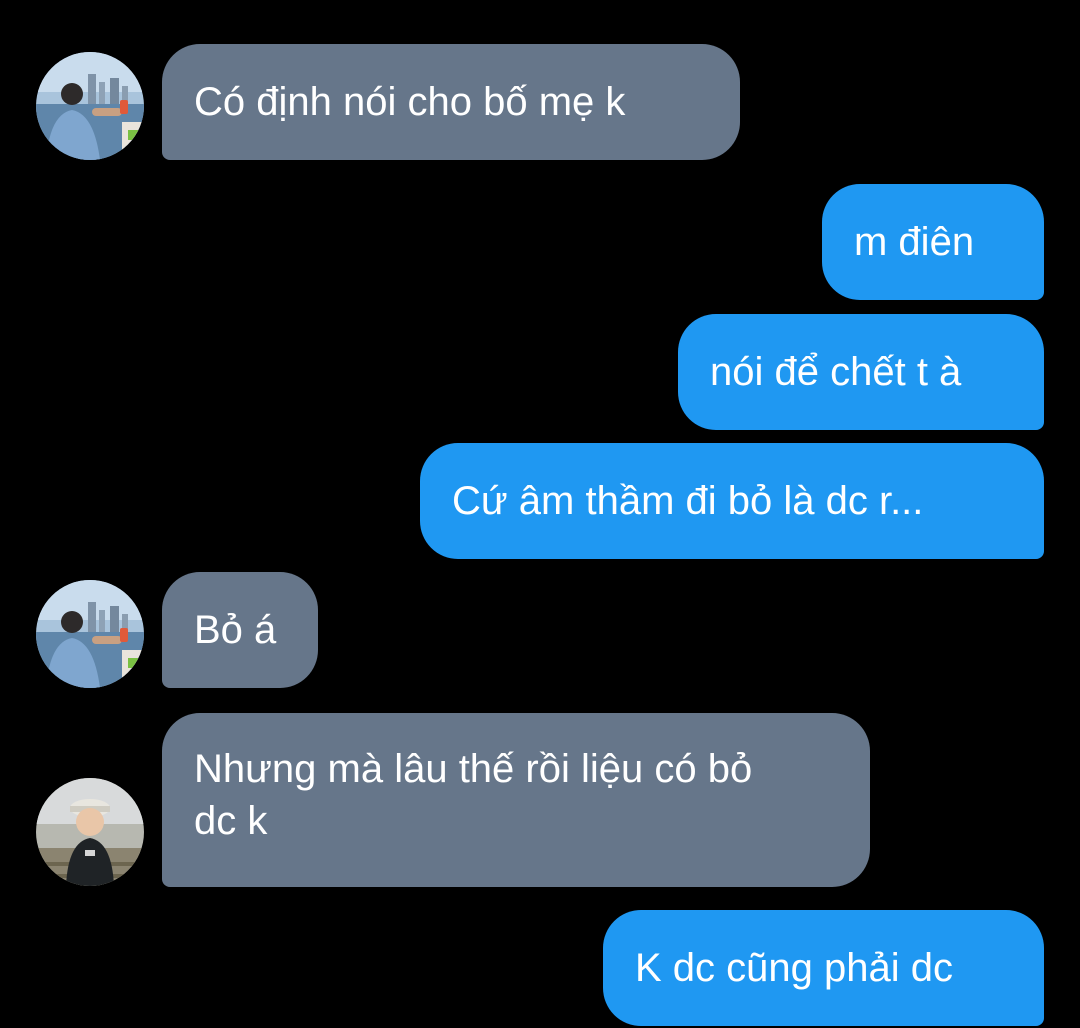  What do you see at coordinates (235, 630) in the screenshot?
I see `message-text: Bỏ á` at bounding box center [235, 630].